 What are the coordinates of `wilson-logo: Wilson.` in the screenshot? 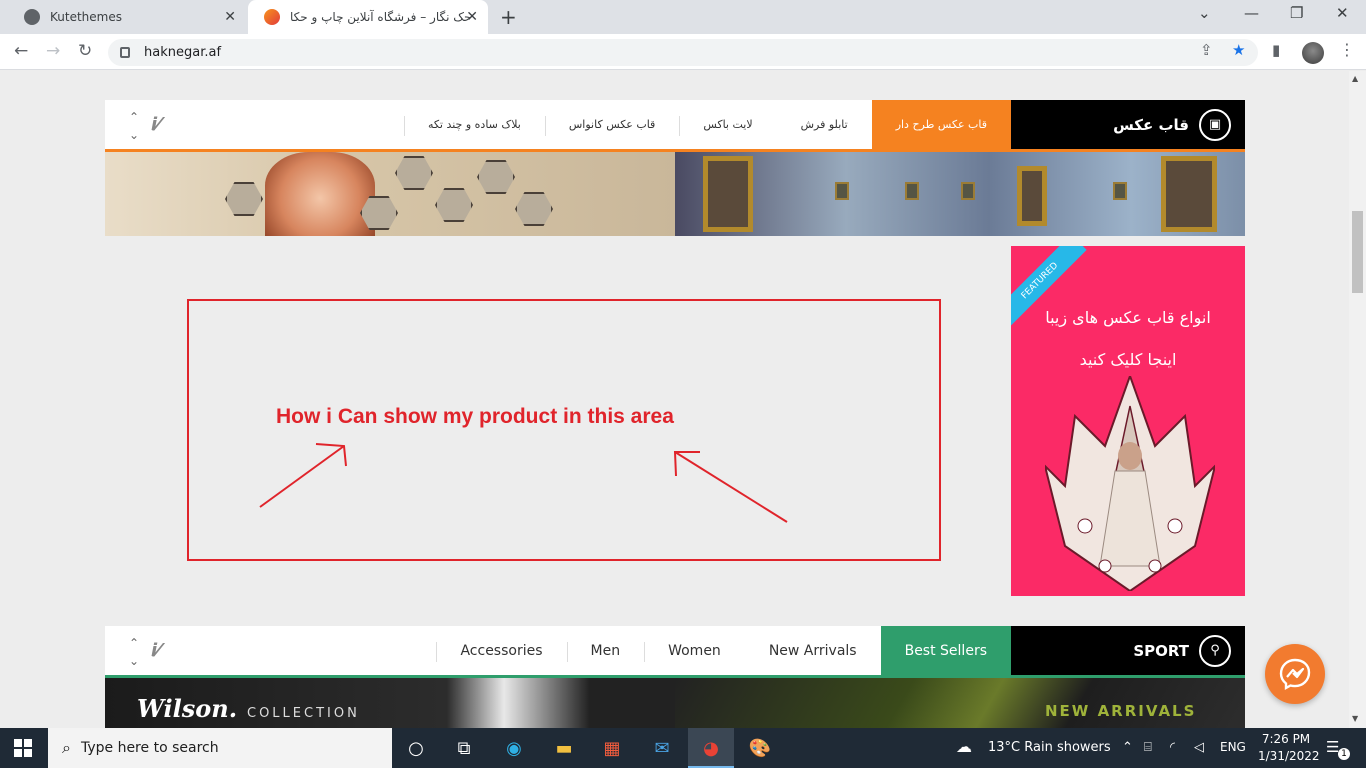 It's located at (187, 708).